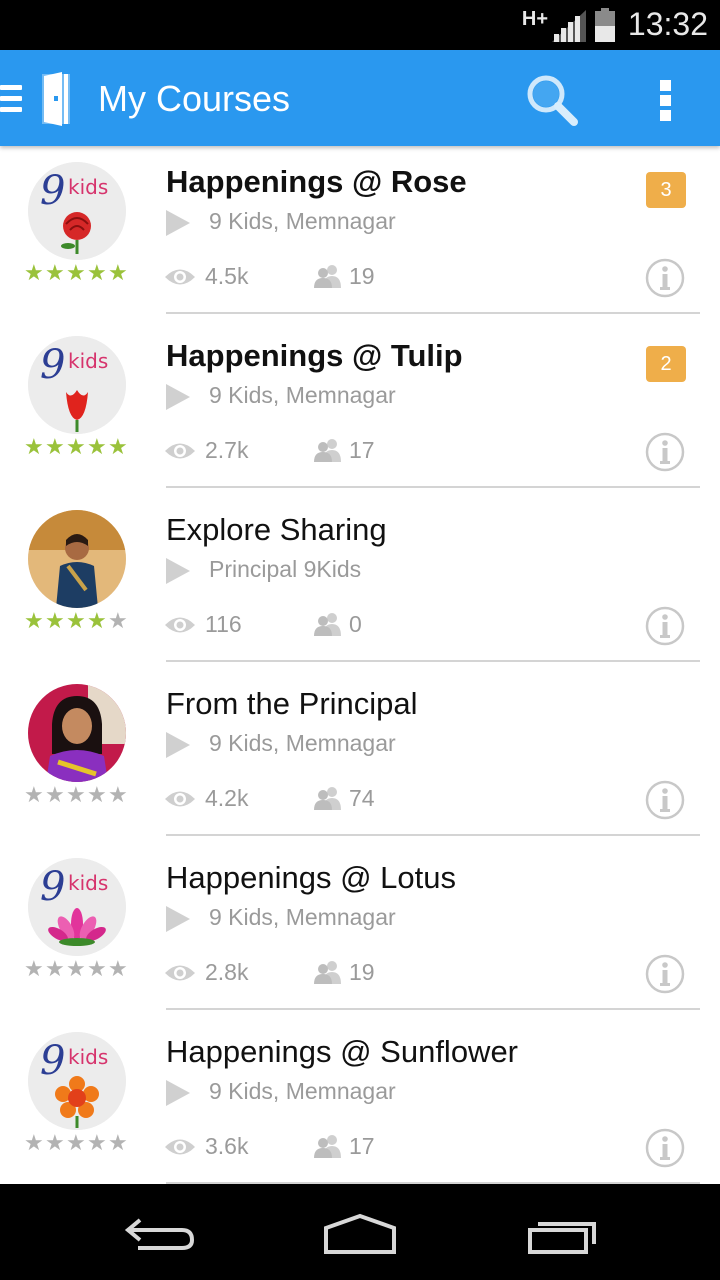 The height and width of the screenshot is (1280, 720). Describe the element at coordinates (342, 1051) in the screenshot. I see `course-title: Happenings @ Sunflower` at that location.